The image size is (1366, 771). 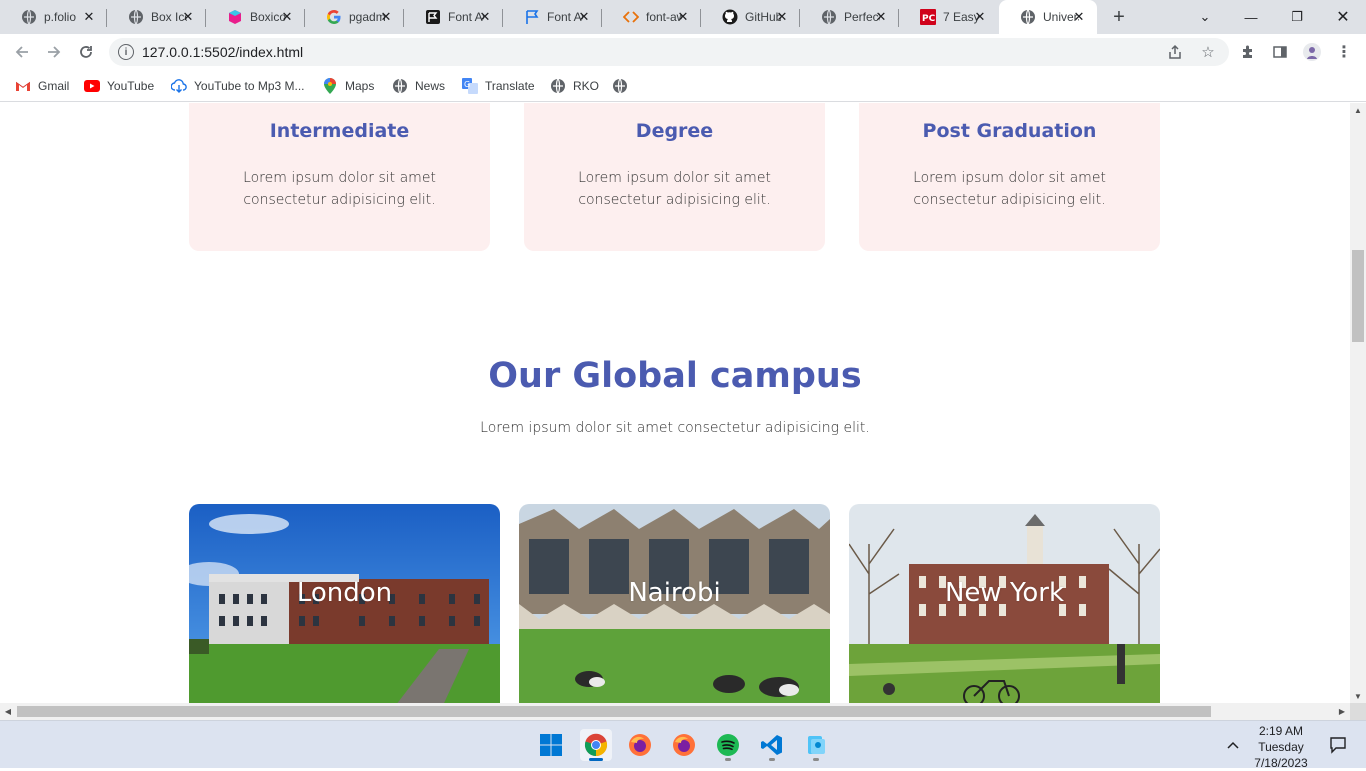 I want to click on youtube-icon, so click(x=92, y=86).